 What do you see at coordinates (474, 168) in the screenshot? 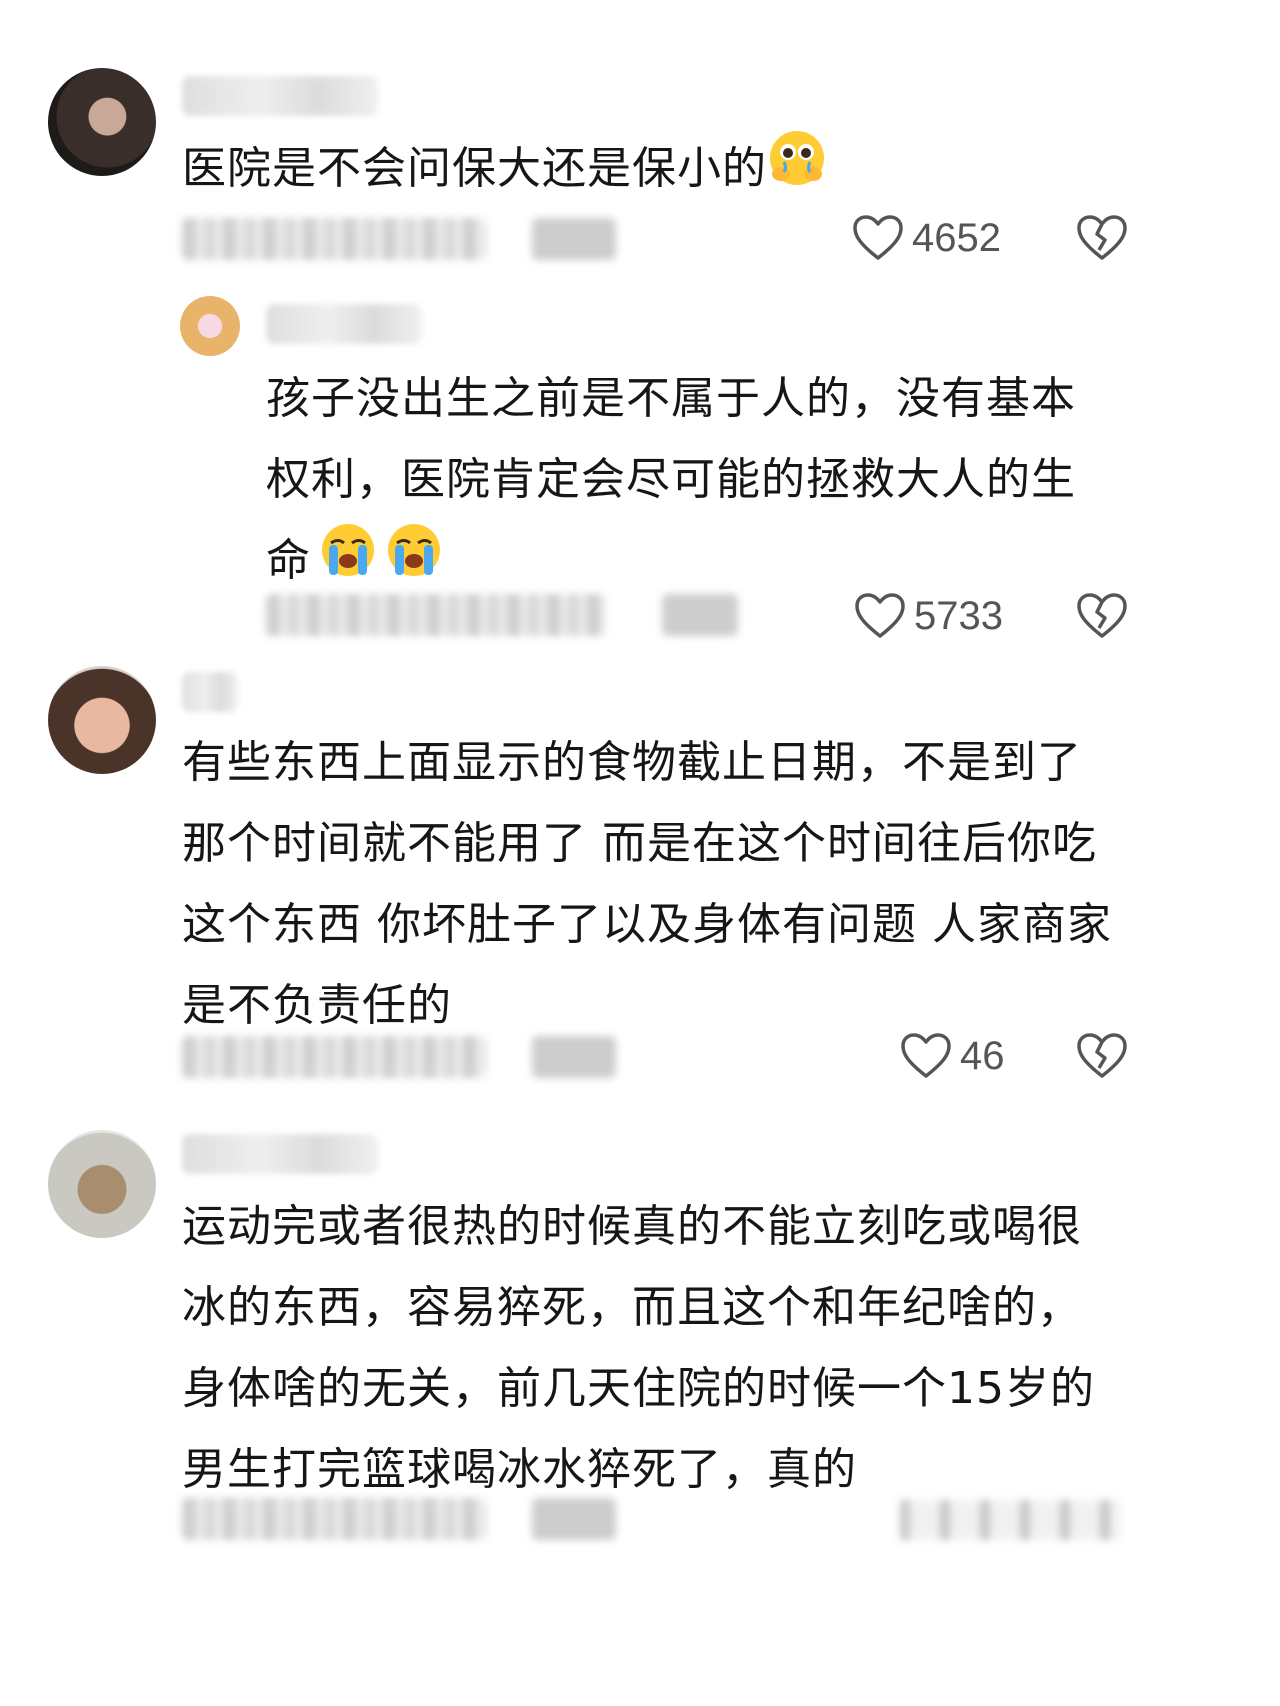
I see `comment-text-content: 医院是不会问保大还是保小的` at bounding box center [474, 168].